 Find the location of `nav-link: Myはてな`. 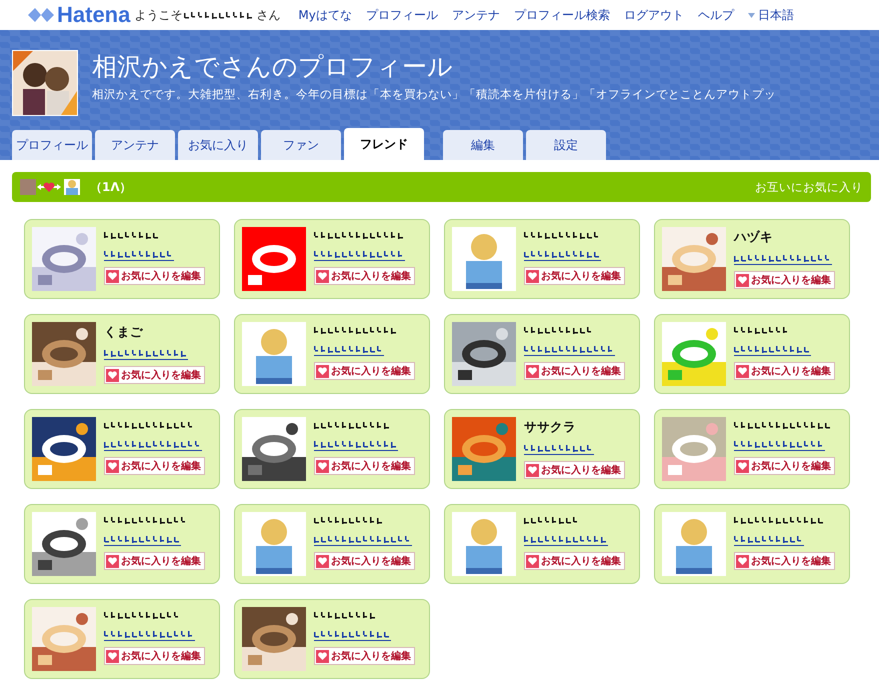

nav-link: Myはてな is located at coordinates (325, 15).